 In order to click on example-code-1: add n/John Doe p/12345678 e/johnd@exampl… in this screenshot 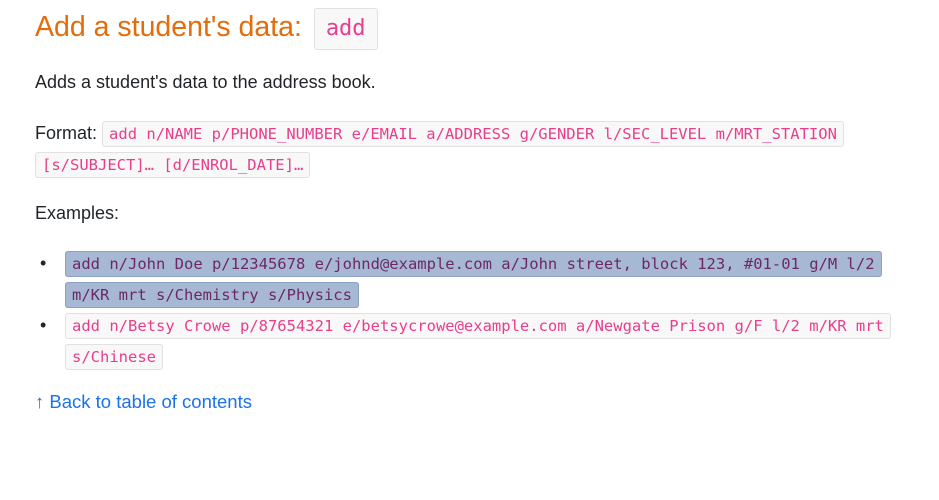, I will do `click(473, 279)`.